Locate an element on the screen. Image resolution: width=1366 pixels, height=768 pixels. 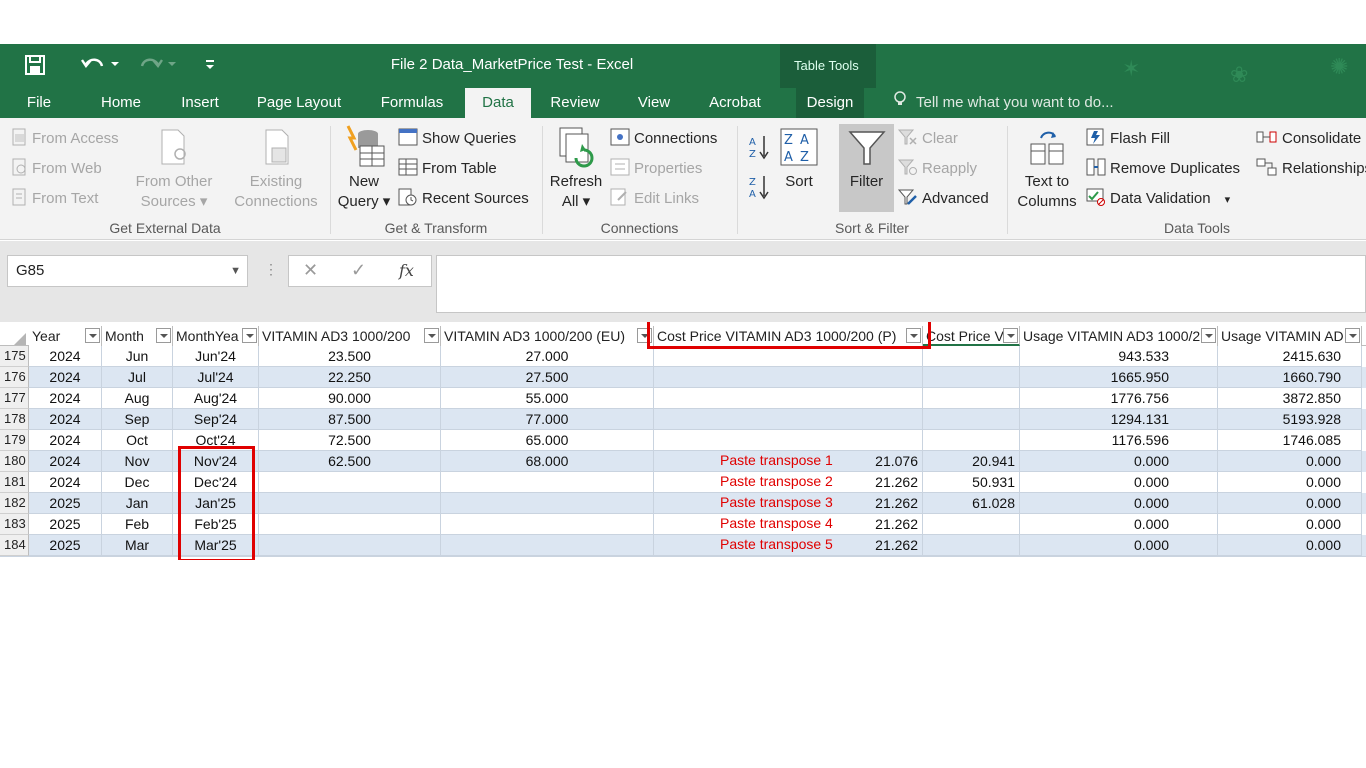
cell-vitamin-ad3-eu: 65.000 is located at coordinates (547, 440).